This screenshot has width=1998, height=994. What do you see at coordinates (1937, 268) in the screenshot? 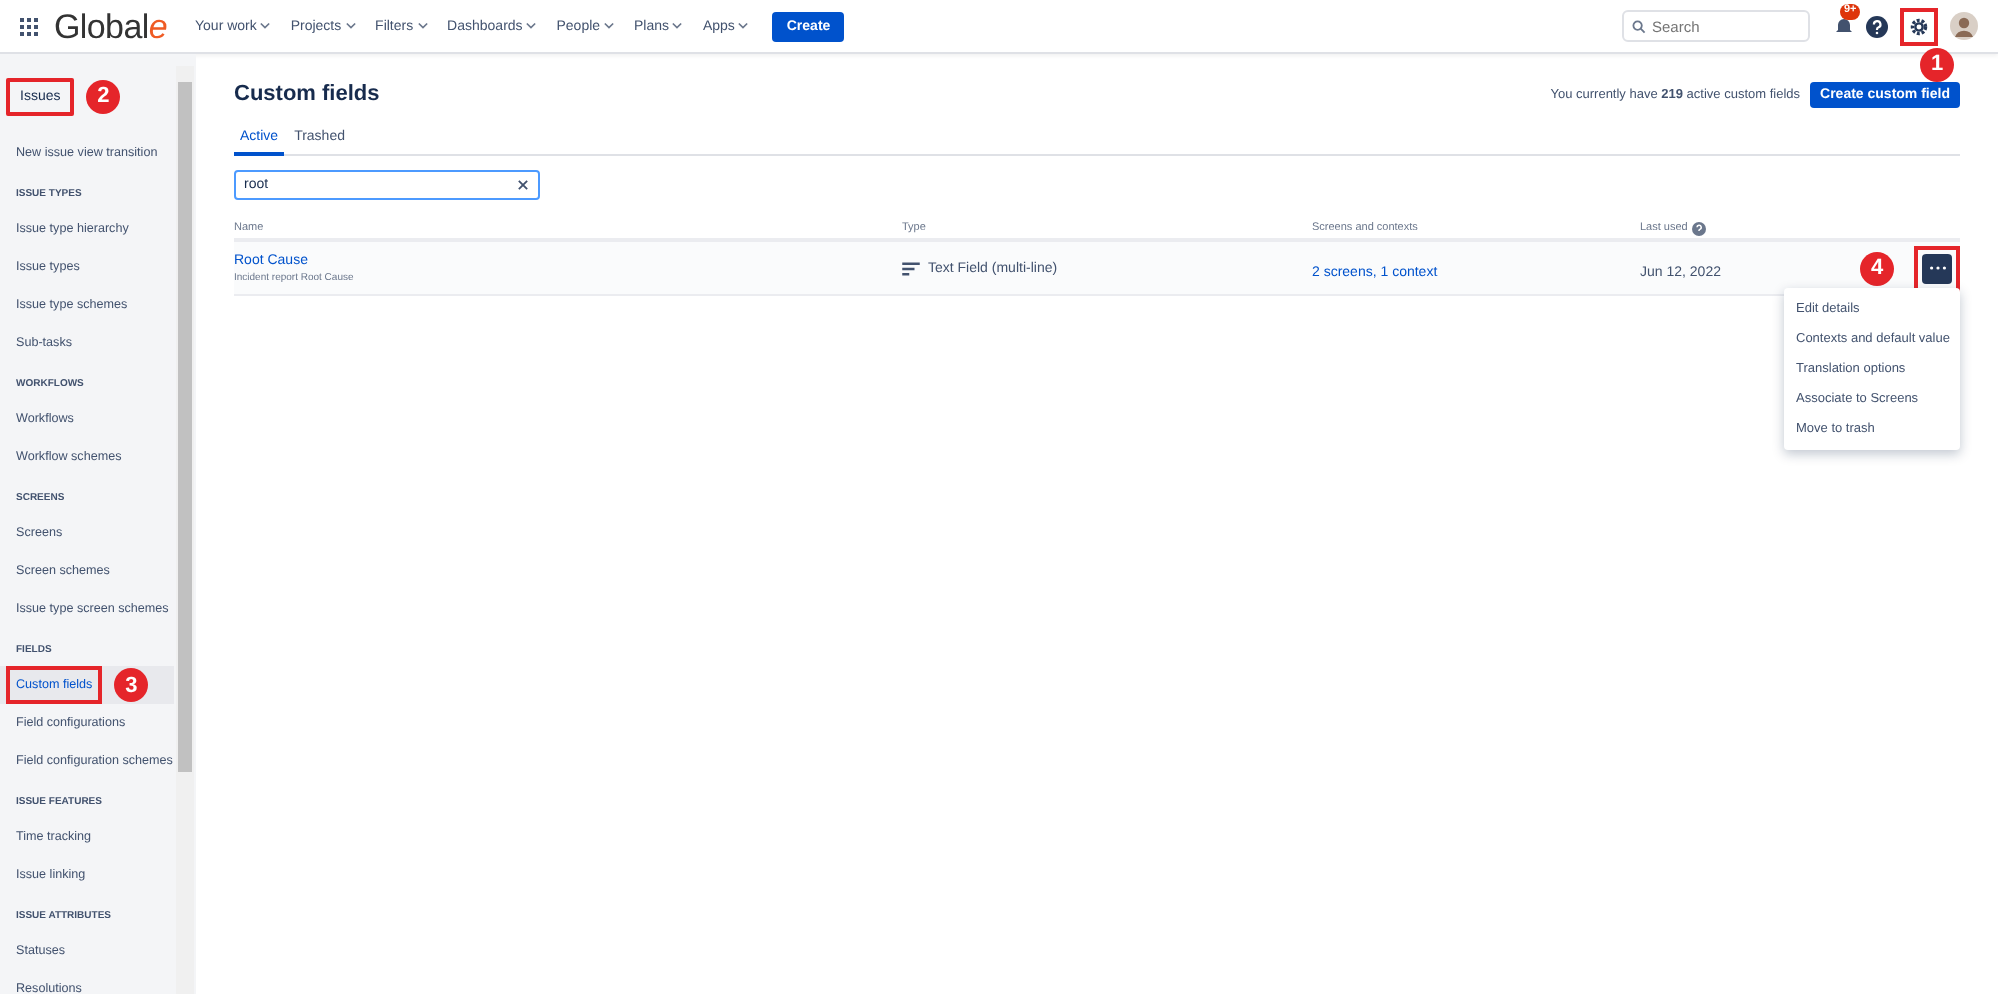
I see `more-actions-button` at bounding box center [1937, 268].